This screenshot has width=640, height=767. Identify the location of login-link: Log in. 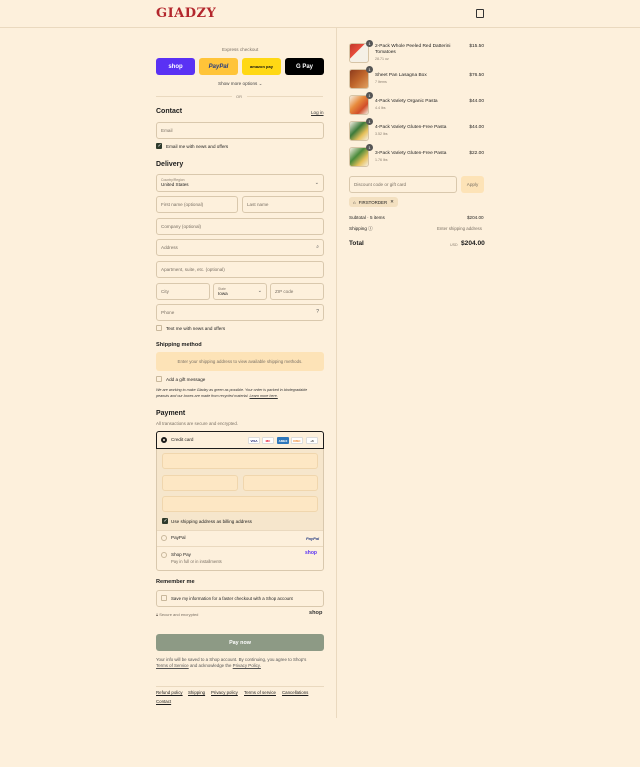
(317, 112).